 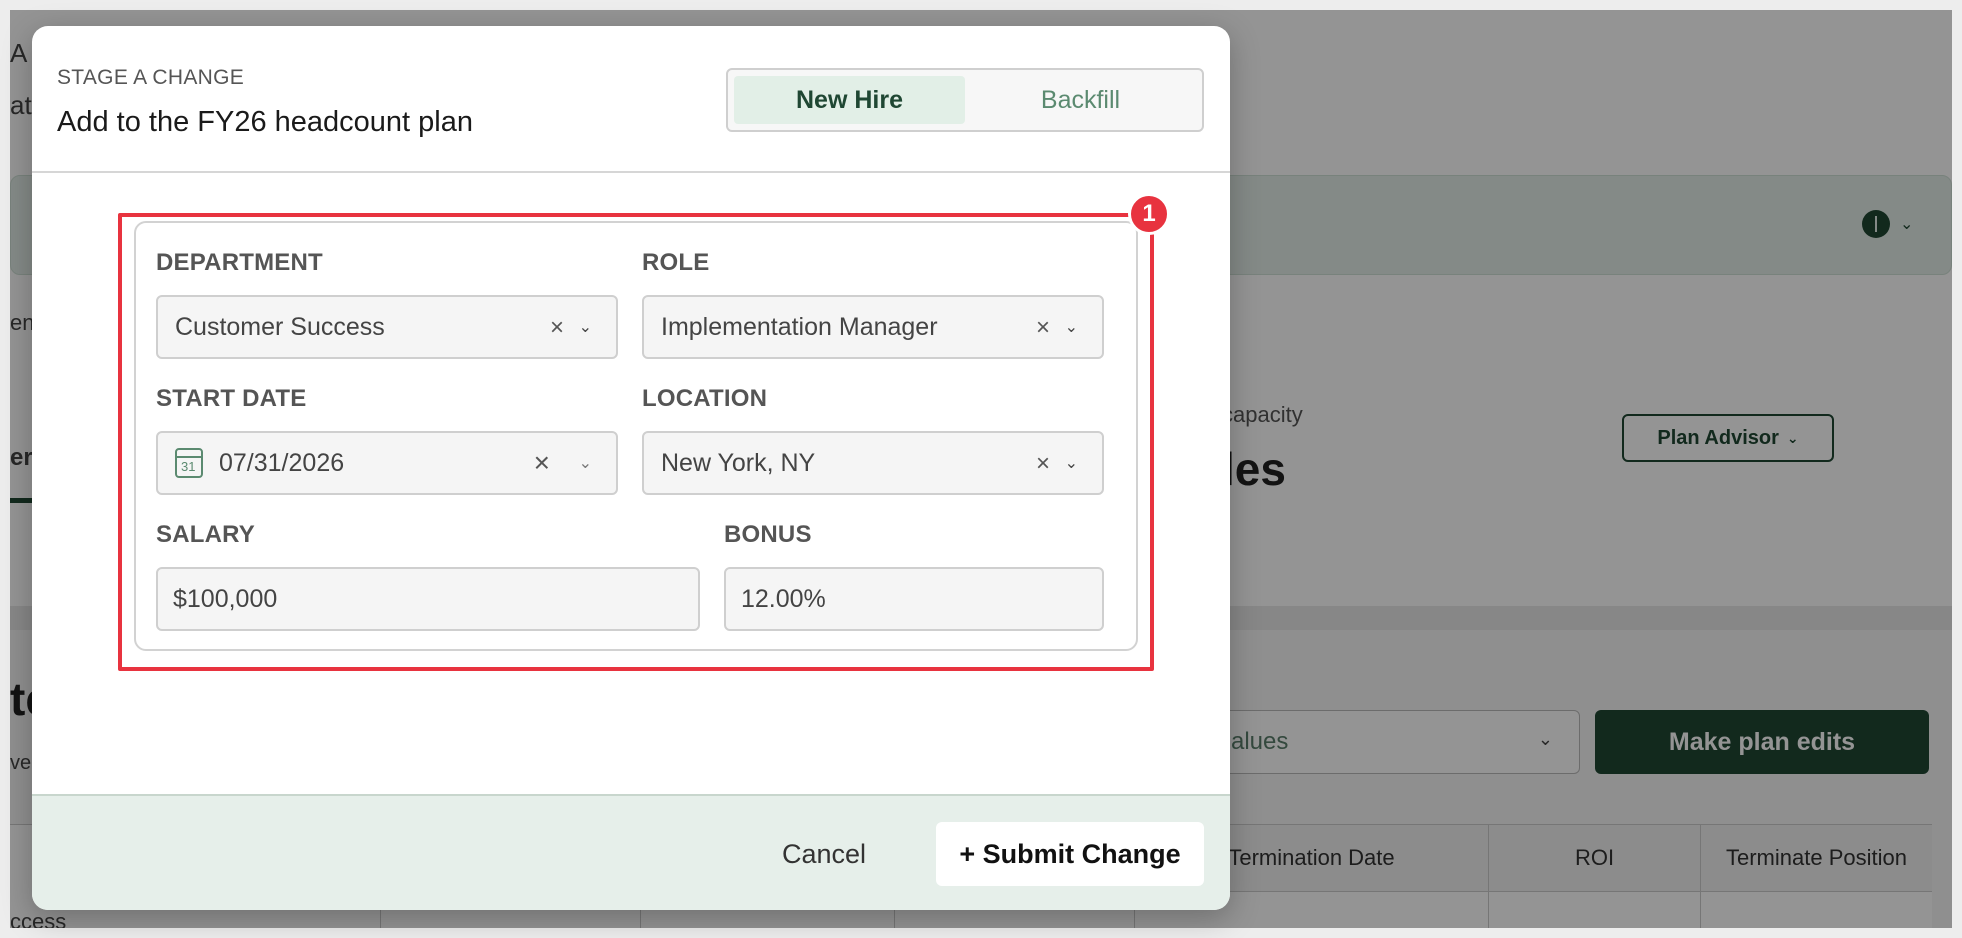 What do you see at coordinates (1149, 214) in the screenshot?
I see `annotation-badge: 1` at bounding box center [1149, 214].